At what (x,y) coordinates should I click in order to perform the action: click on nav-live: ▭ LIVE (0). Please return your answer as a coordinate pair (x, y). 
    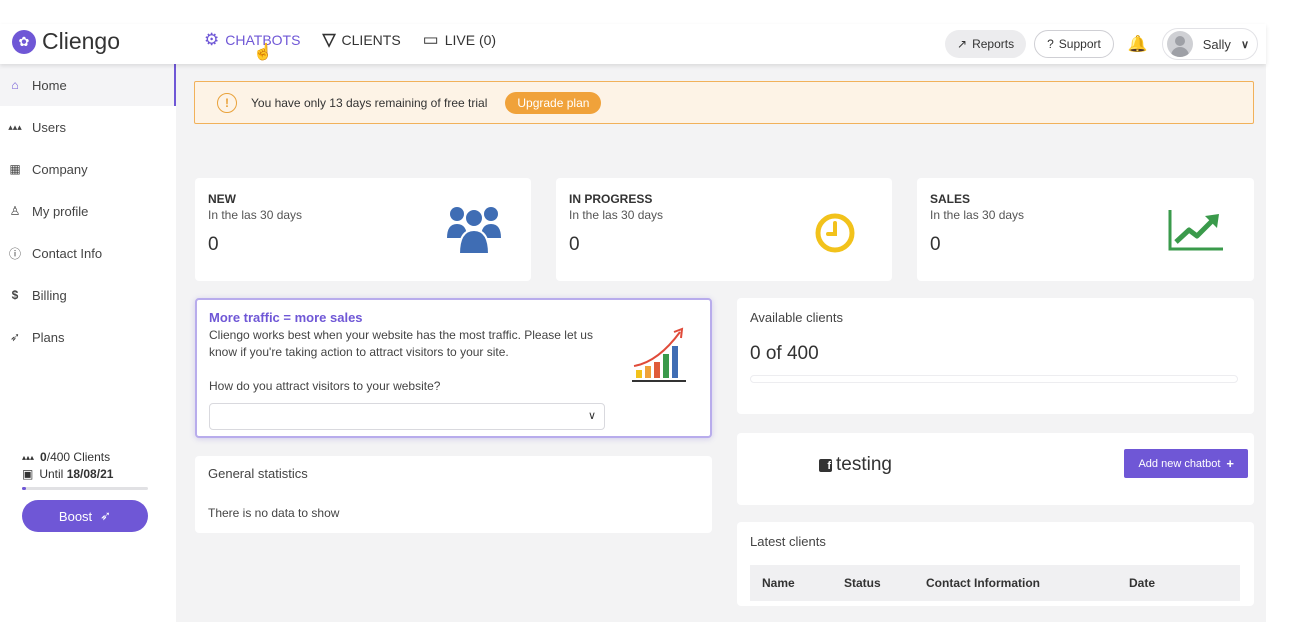
    Looking at the image, I should click on (460, 39).